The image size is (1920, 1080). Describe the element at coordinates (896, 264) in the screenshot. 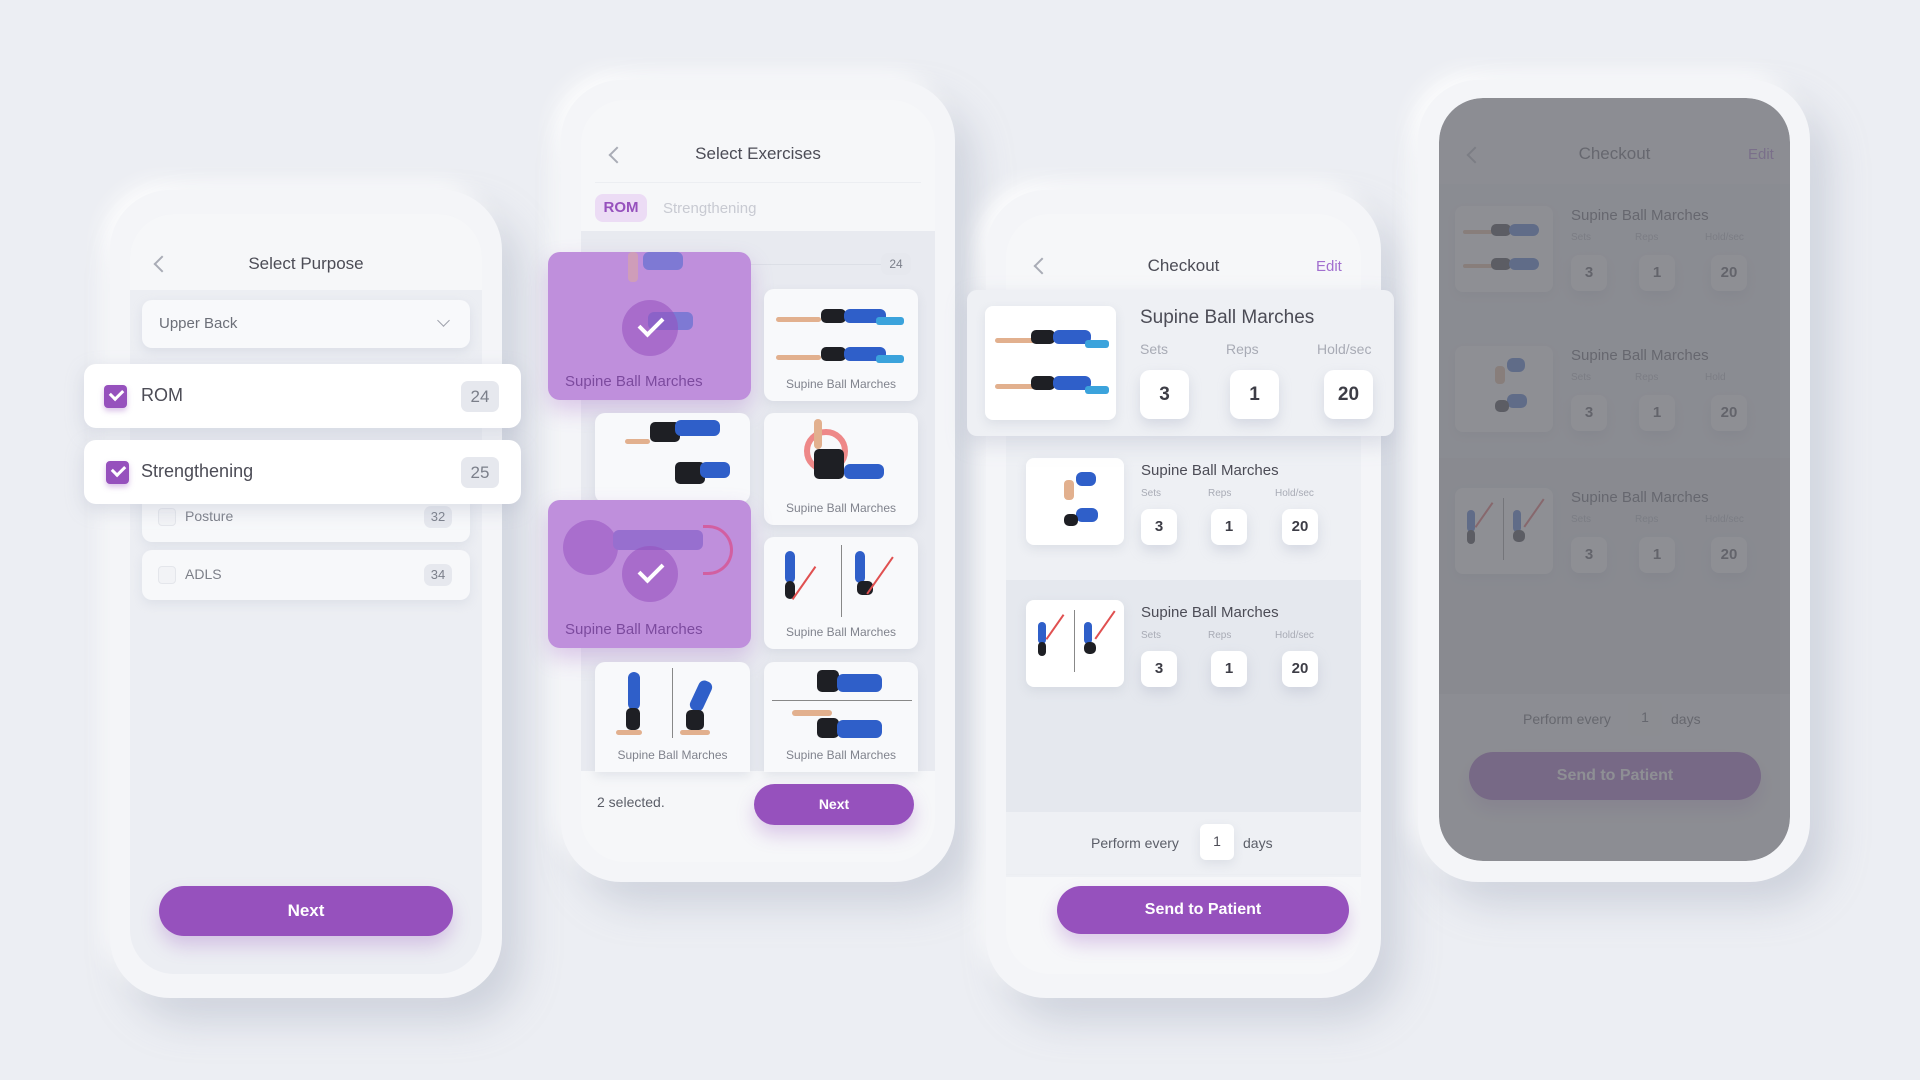

I see `exercise-count: 24` at that location.